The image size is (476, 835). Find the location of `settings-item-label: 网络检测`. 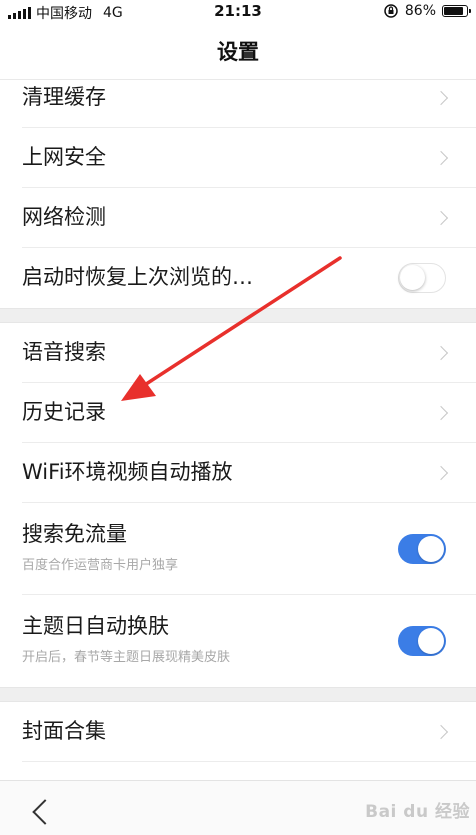

settings-item-label: 网络检测 is located at coordinates (64, 217).